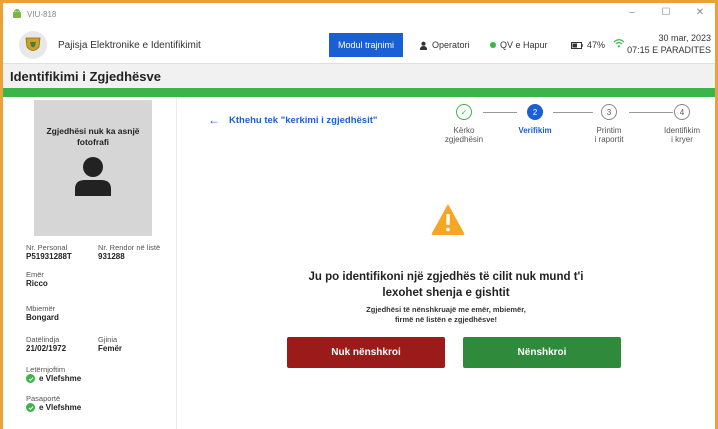 The image size is (718, 429). I want to click on signed-button: Nënshkroi, so click(542, 352).